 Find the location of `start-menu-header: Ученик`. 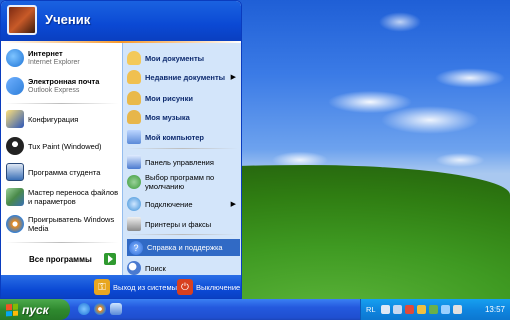

start-menu-header: Ученик is located at coordinates (121, 21).